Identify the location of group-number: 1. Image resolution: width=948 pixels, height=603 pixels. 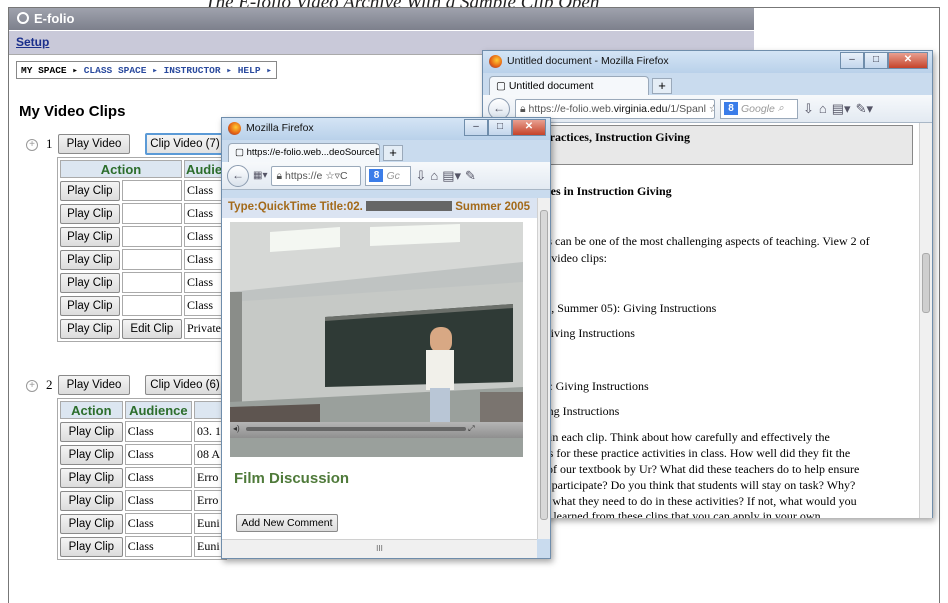
(49, 143).